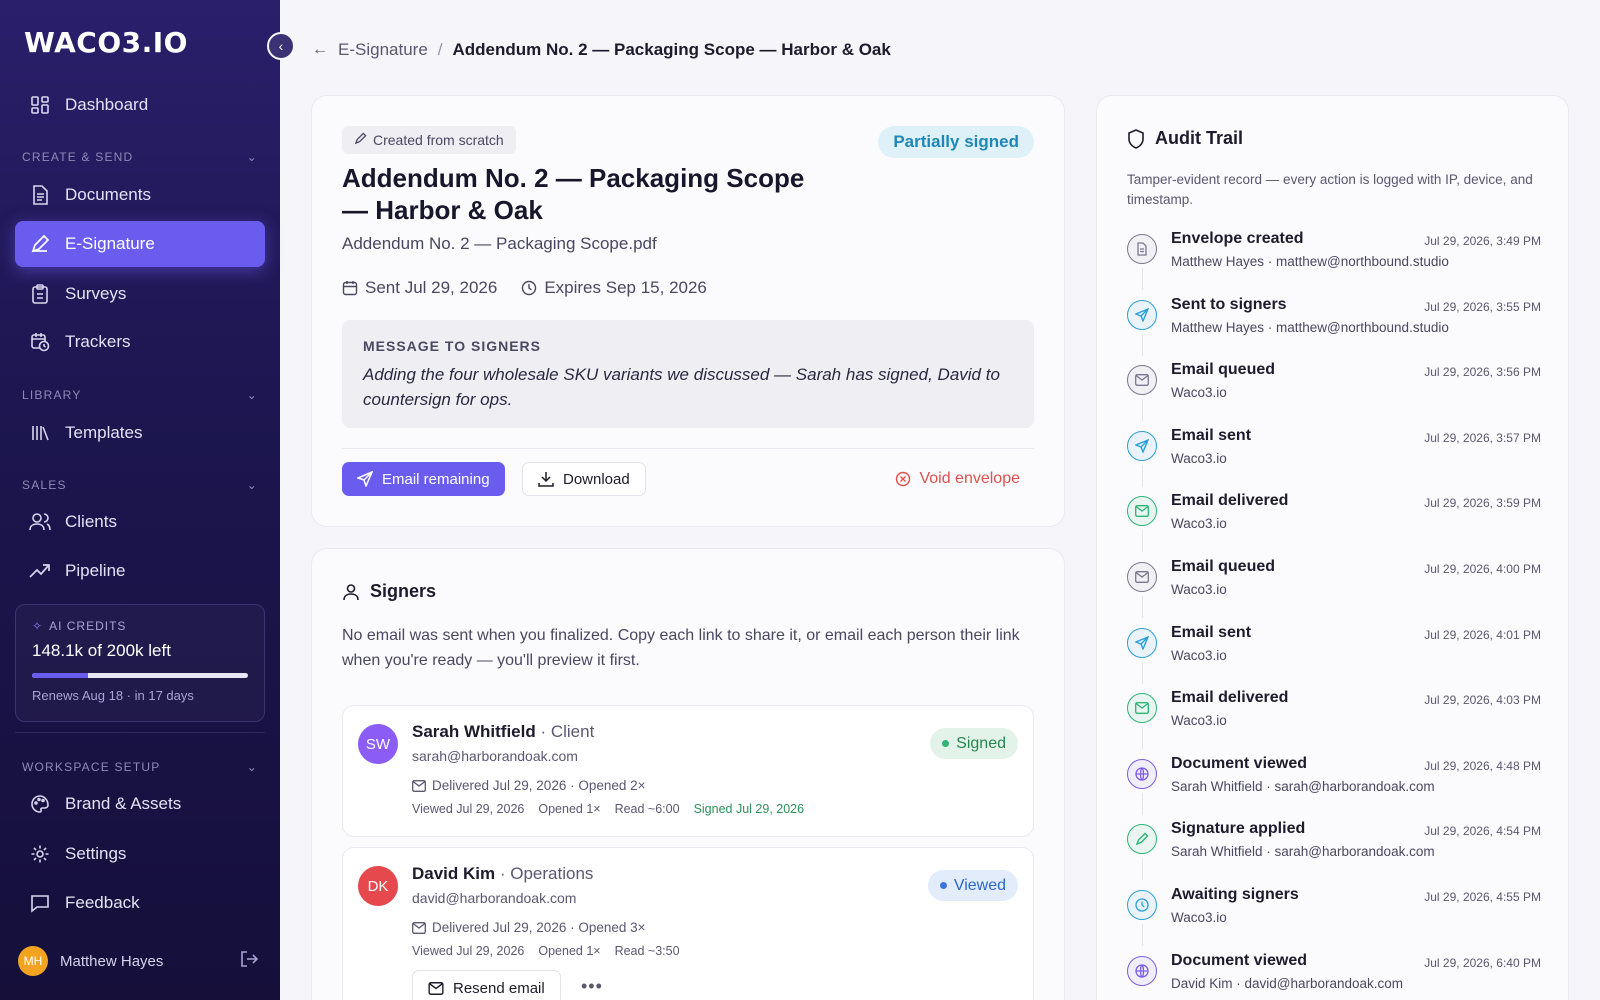 This screenshot has height=1000, width=1600. Describe the element at coordinates (249, 961) in the screenshot. I see `logout-icon` at that location.